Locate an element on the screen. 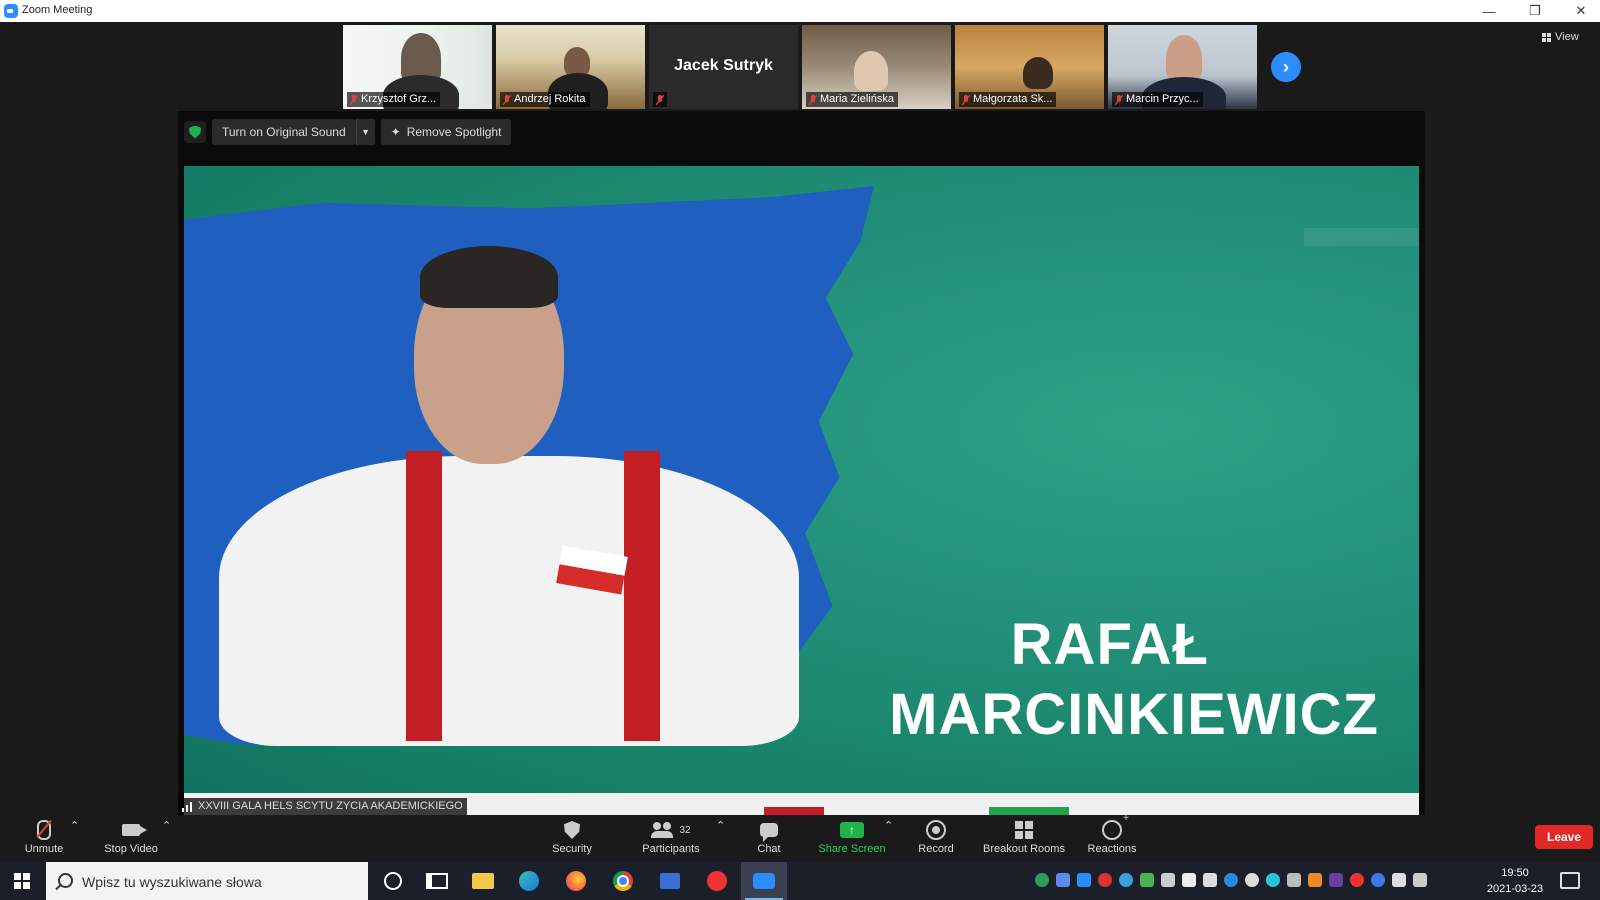  leave-button: Leave is located at coordinates (1564, 837).